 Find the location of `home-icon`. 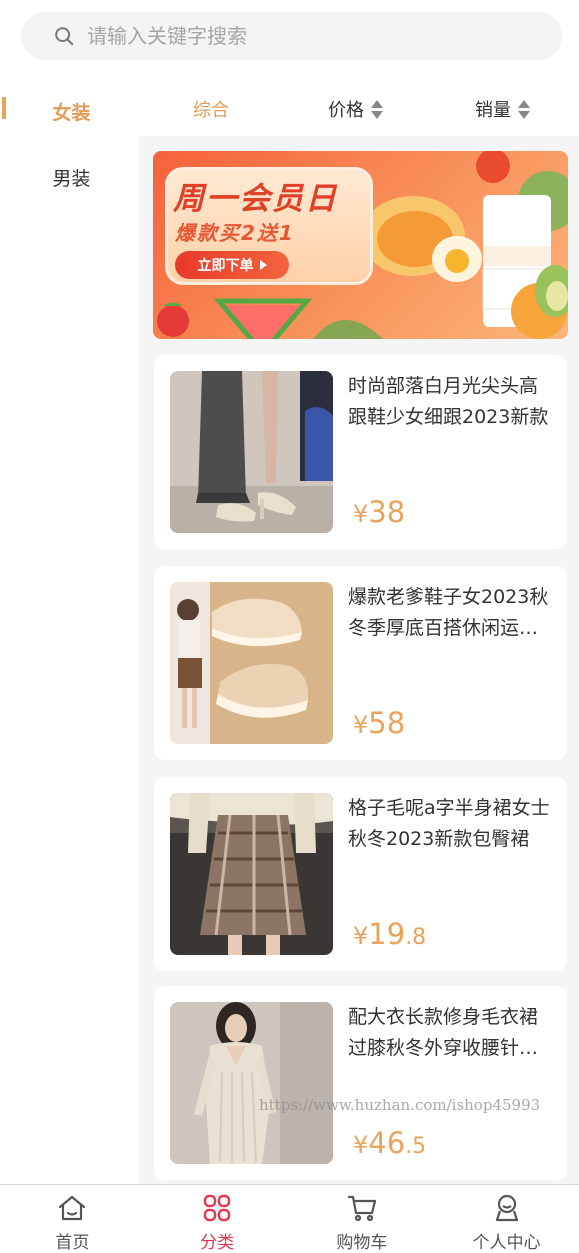

home-icon is located at coordinates (72, 1208).